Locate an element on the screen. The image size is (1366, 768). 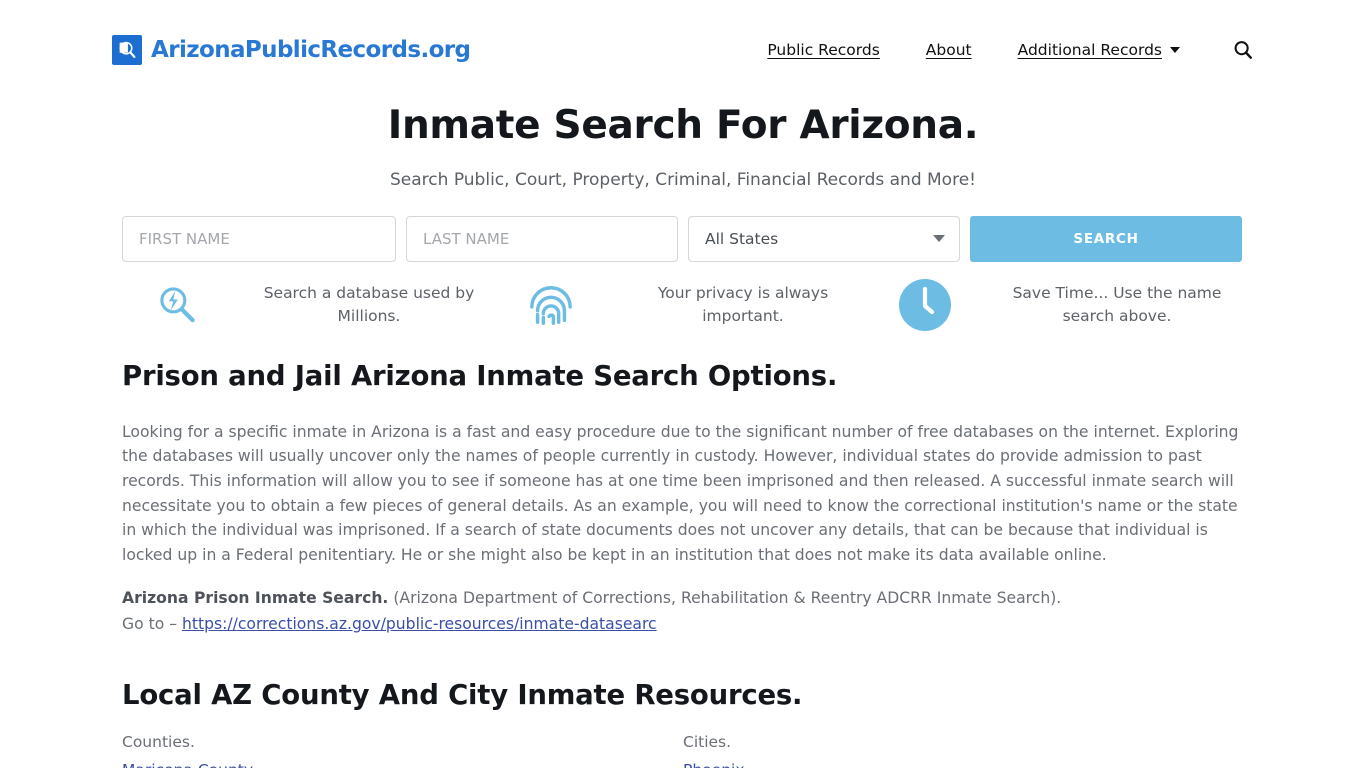
cities-column: Cities. Phoenix Tucson is located at coordinates (963, 750).